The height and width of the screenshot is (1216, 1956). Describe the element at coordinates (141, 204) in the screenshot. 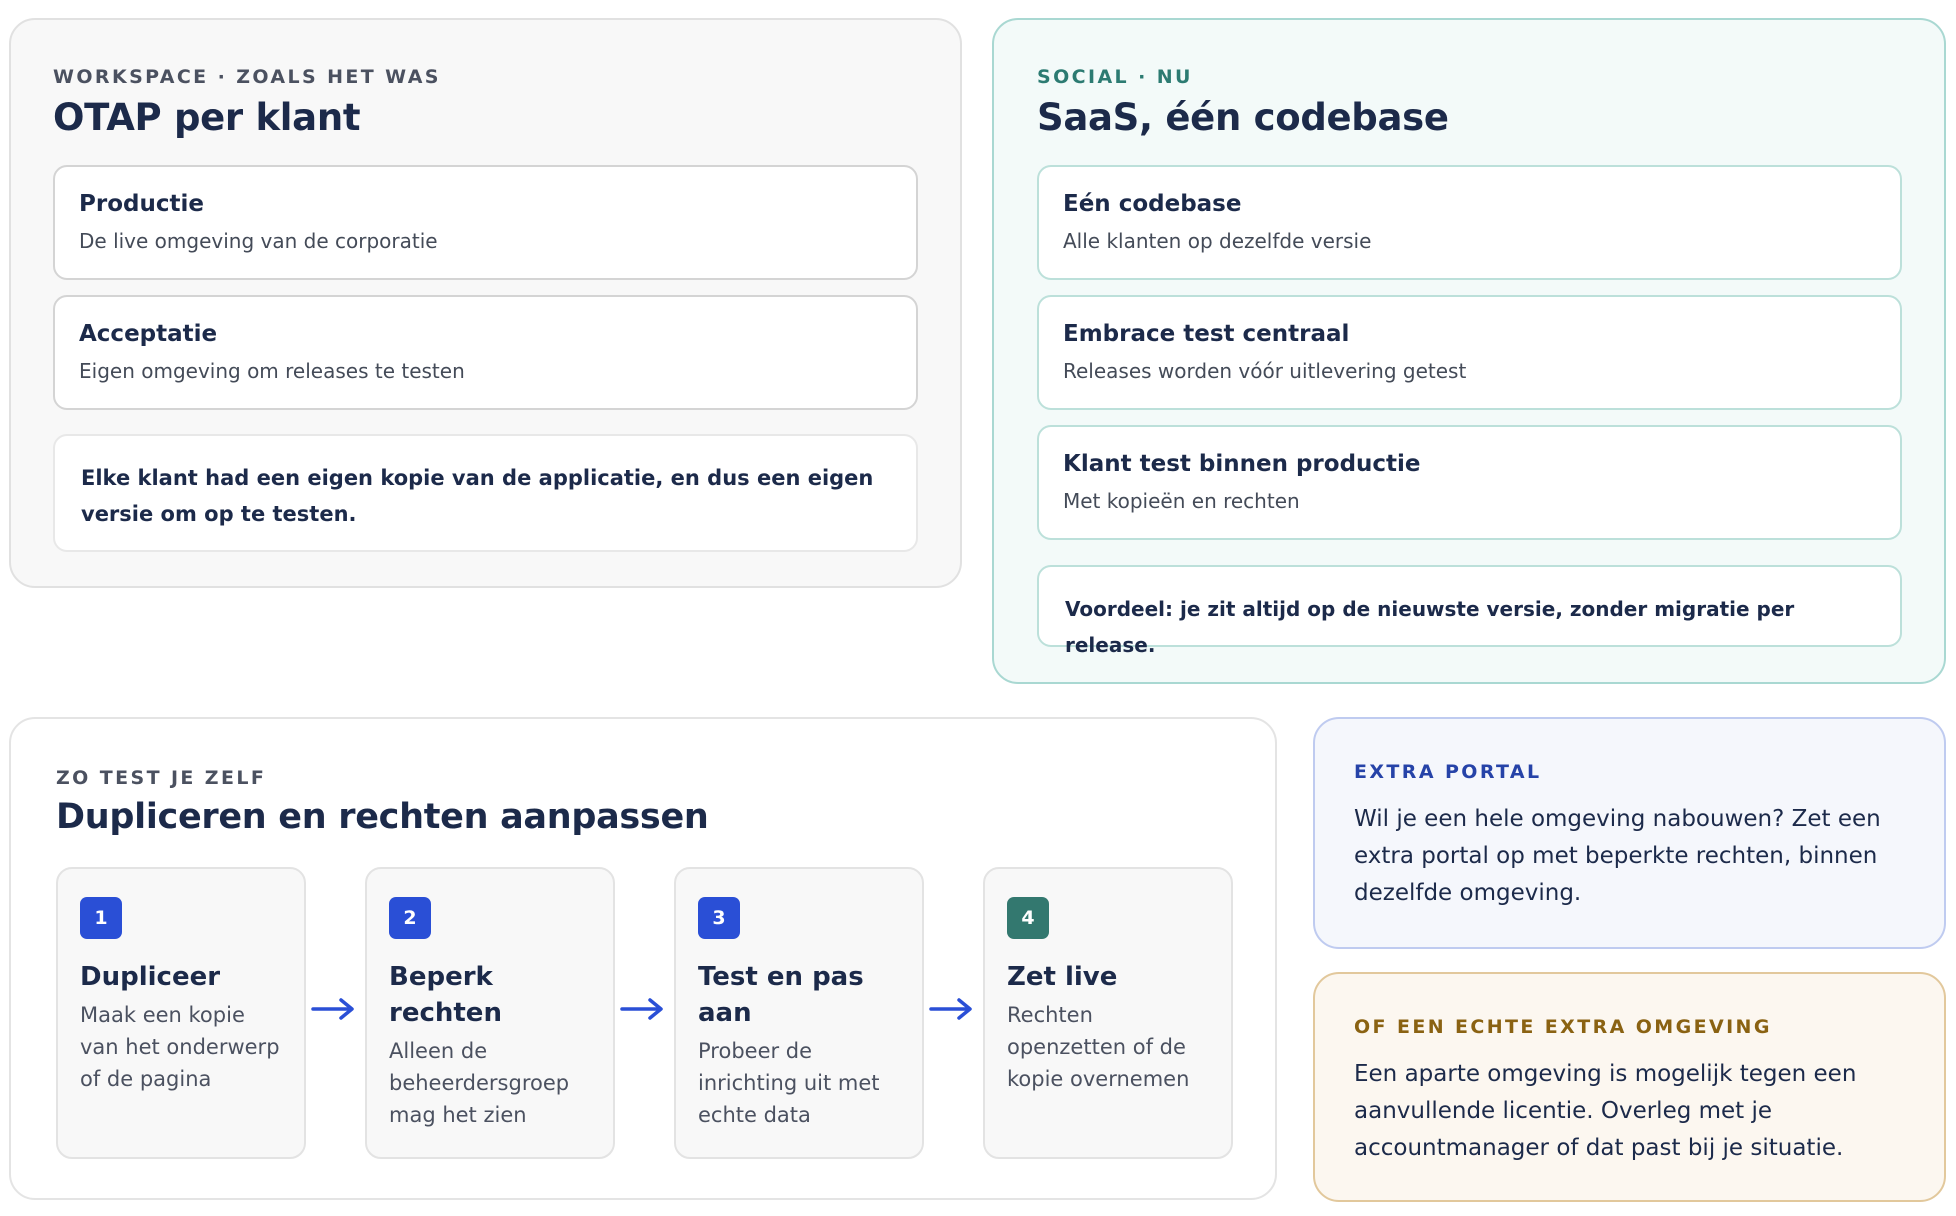

I see `card-title: Productie` at that location.